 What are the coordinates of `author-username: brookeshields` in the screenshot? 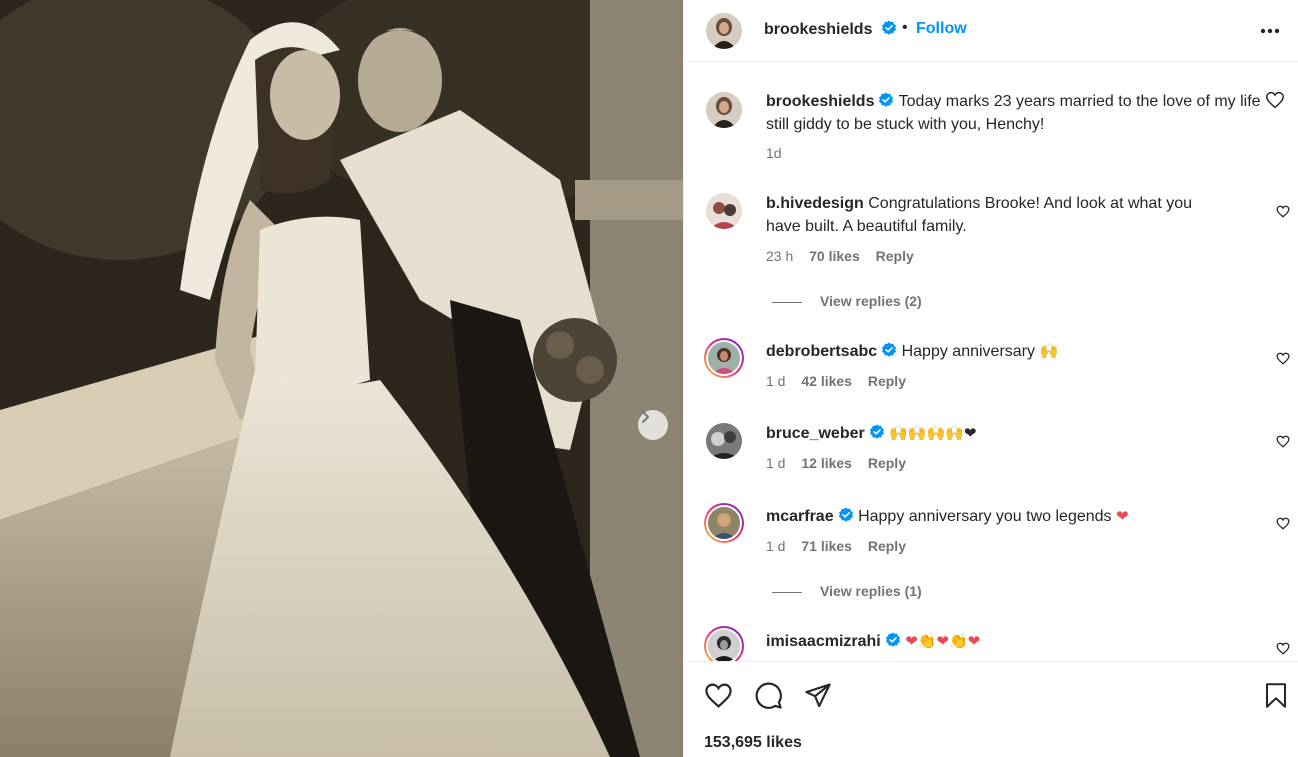 It's located at (830, 29).